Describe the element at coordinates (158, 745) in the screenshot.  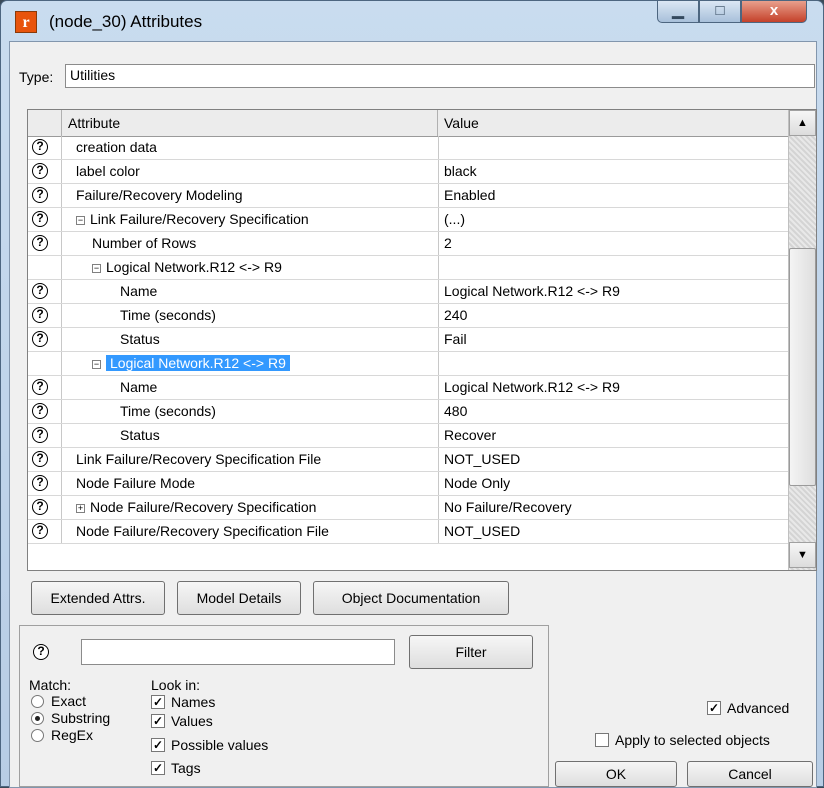
I see `lookin-possible-values-checkbox: ✓` at that location.